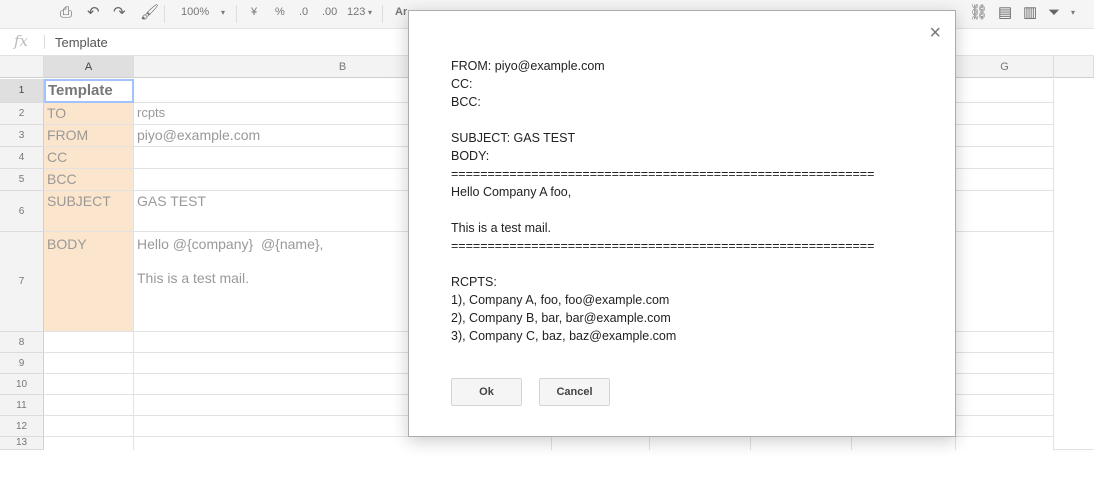  I want to click on increase-decimal-button: .00, so click(329, 12).